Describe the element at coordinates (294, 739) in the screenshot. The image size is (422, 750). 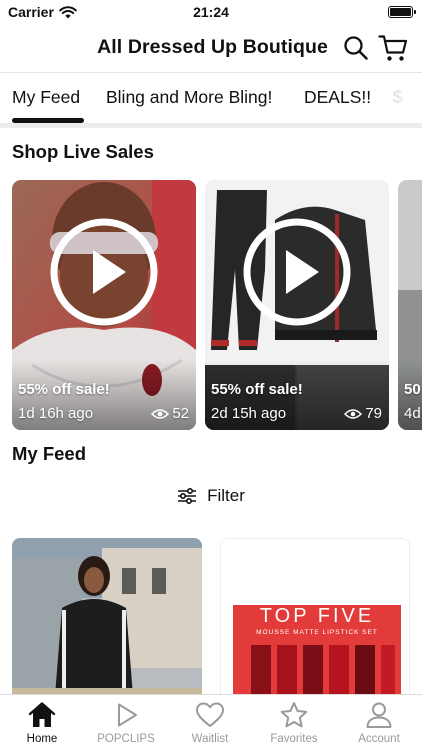
I see `nav-favorites-label: Favorites` at that location.